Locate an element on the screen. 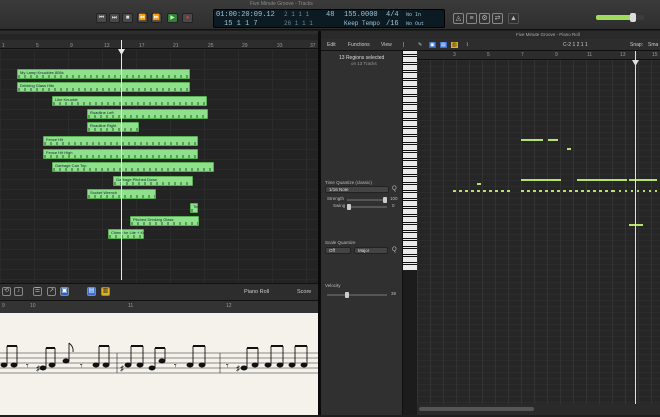 The image size is (660, 417). rewind-to-start-button: ⏮ is located at coordinates (101, 18).